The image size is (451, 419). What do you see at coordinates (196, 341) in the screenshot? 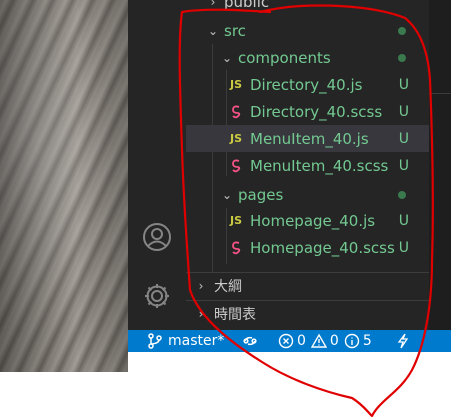
I see `branch-name: master*` at bounding box center [196, 341].